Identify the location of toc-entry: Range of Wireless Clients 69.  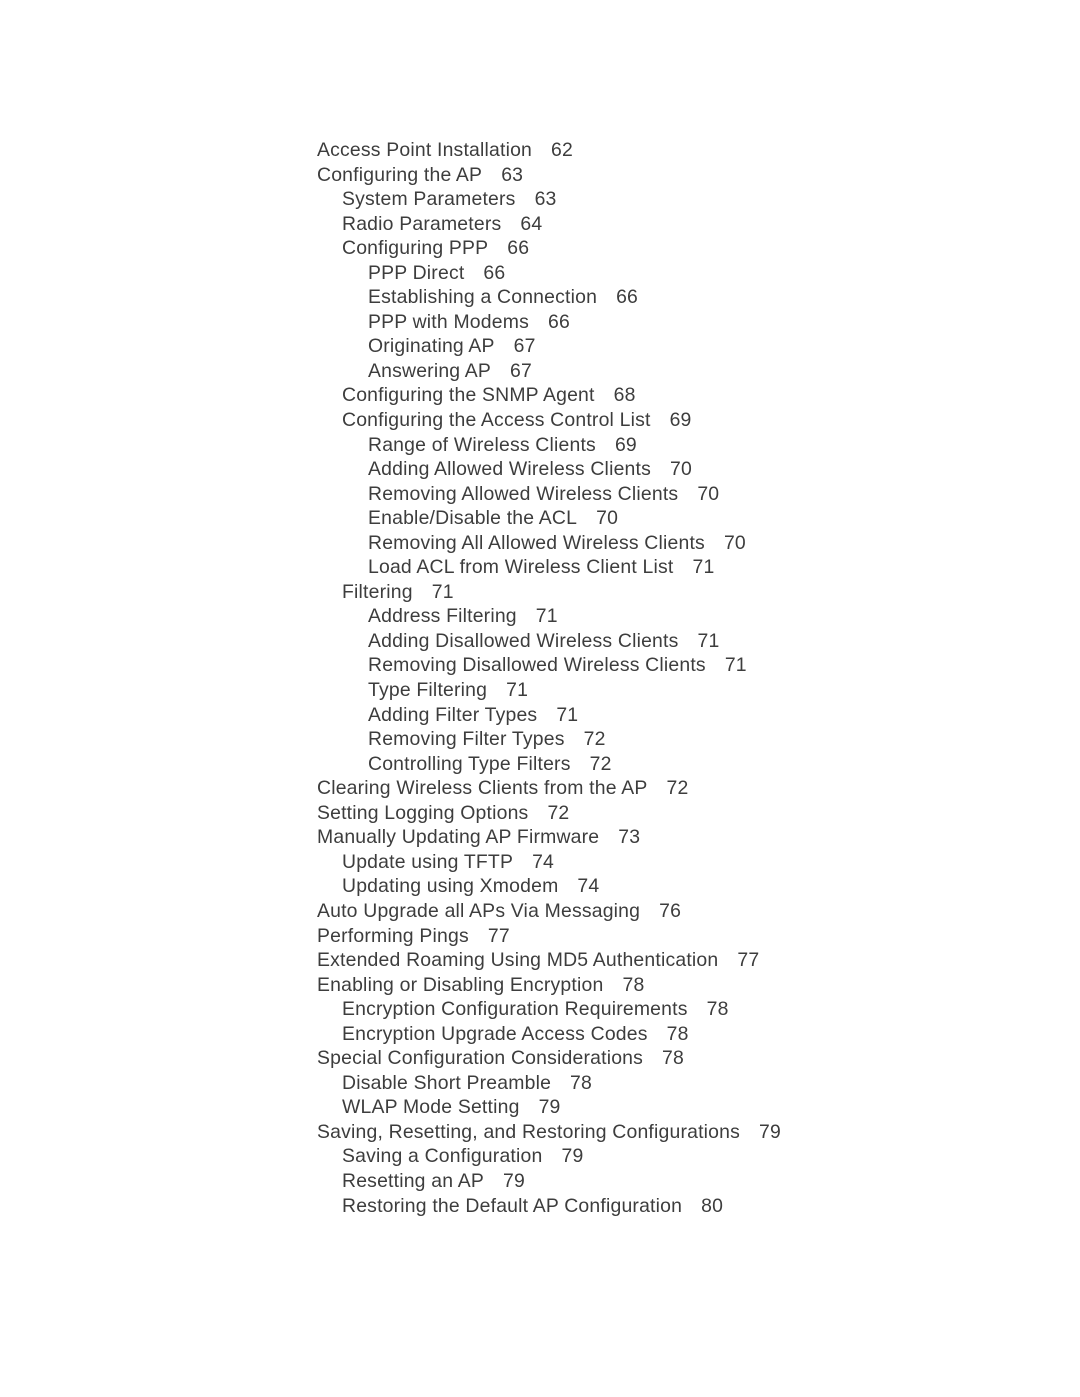
(540, 445).